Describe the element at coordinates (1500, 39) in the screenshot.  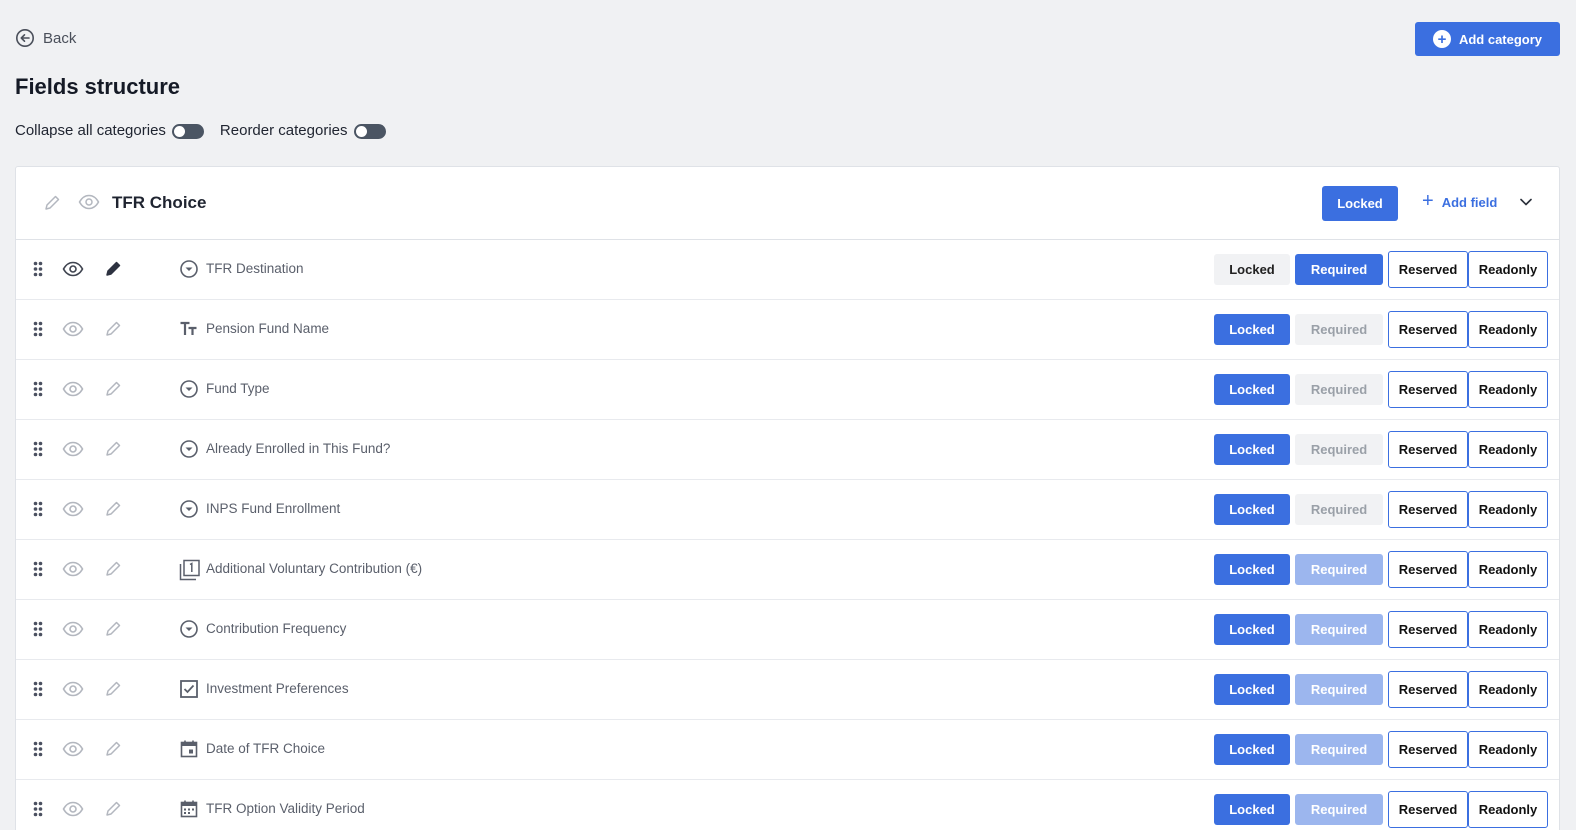
I see `add-category-label: Add category` at that location.